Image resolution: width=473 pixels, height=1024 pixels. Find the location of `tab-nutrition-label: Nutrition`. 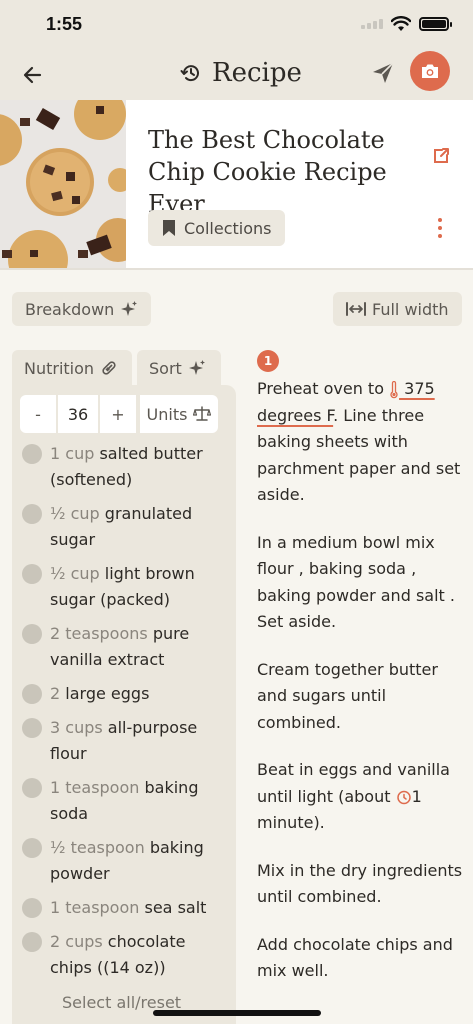

tab-nutrition-label: Nutrition is located at coordinates (59, 368).